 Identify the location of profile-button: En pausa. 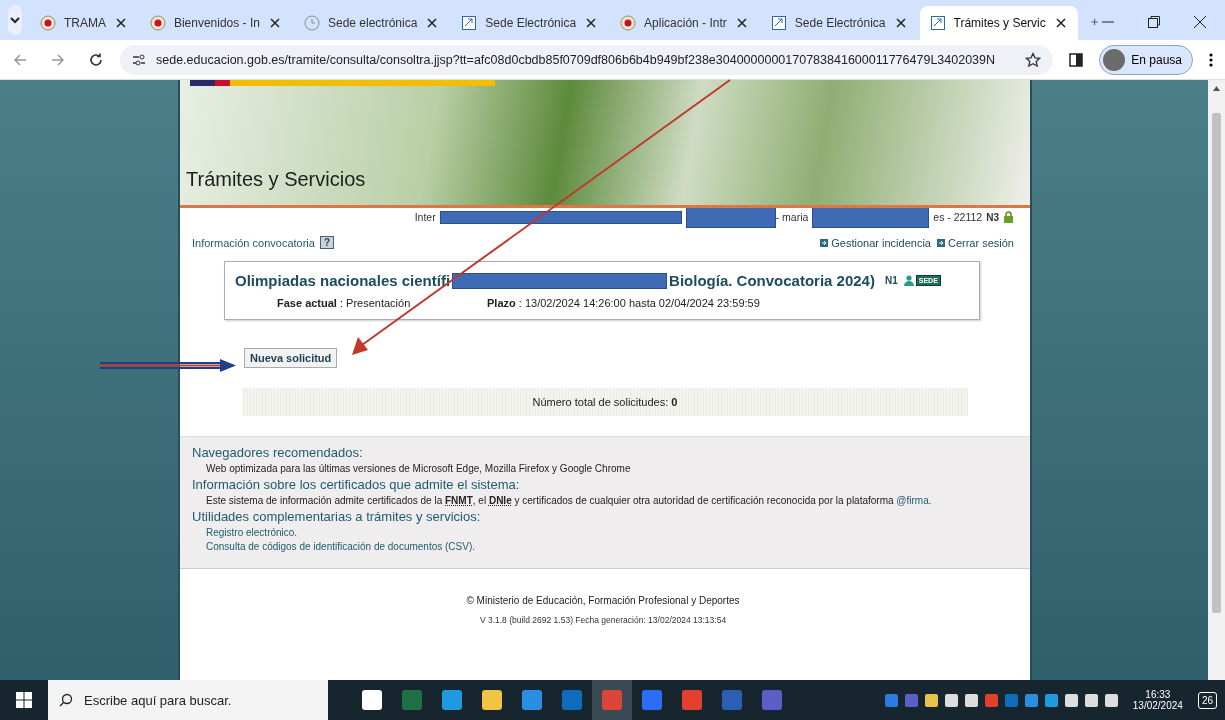
(1146, 59).